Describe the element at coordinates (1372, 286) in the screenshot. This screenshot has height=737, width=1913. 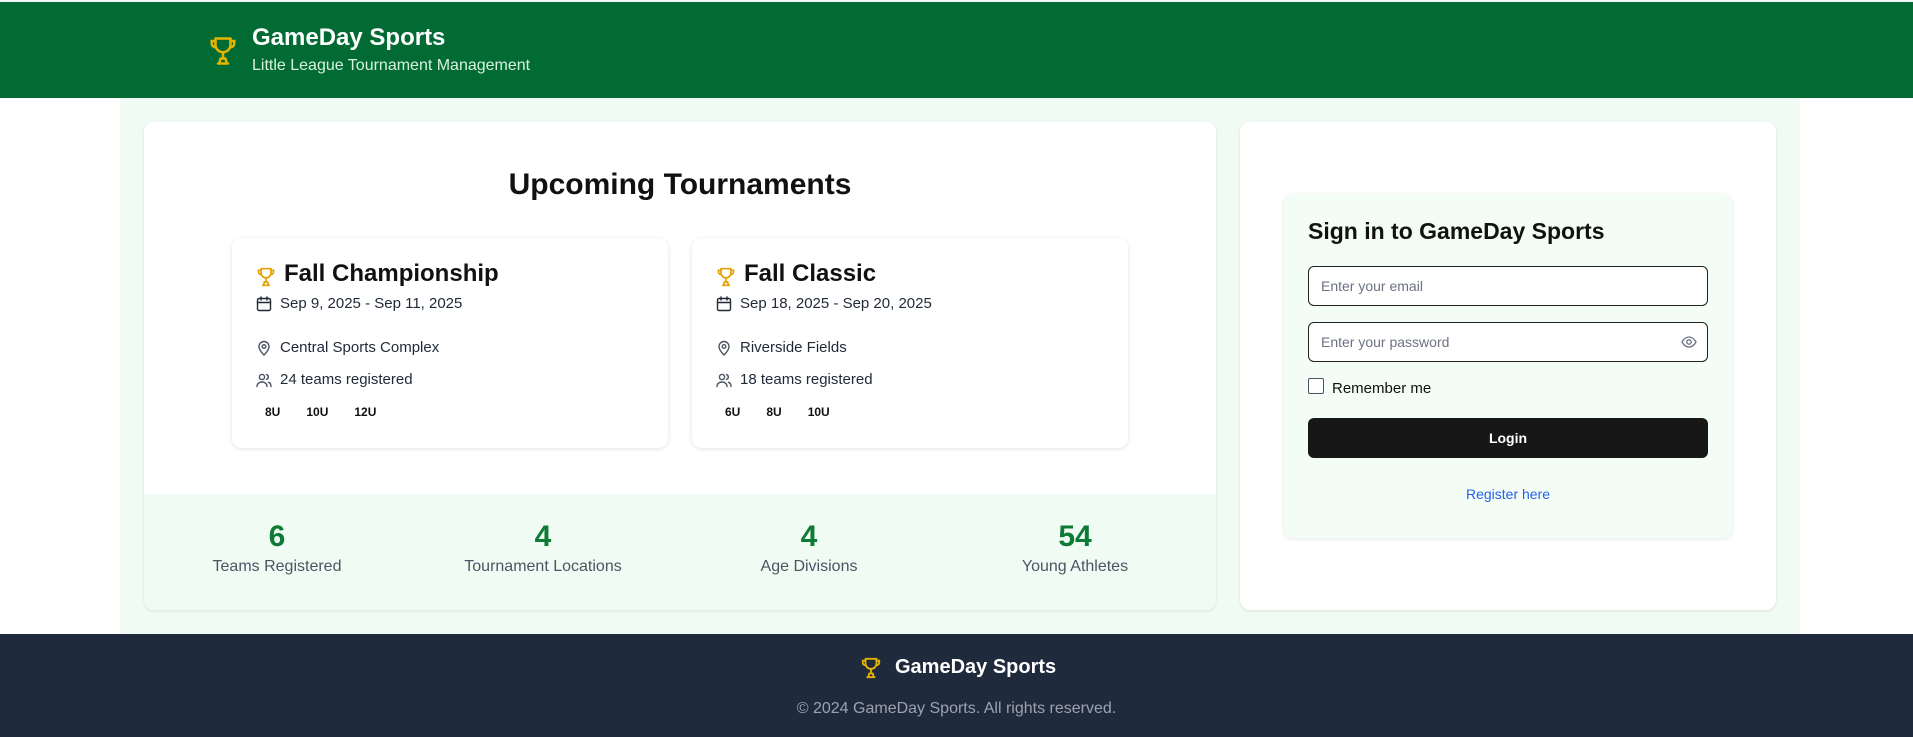
I see `email-placeholder: Enter your email` at that location.